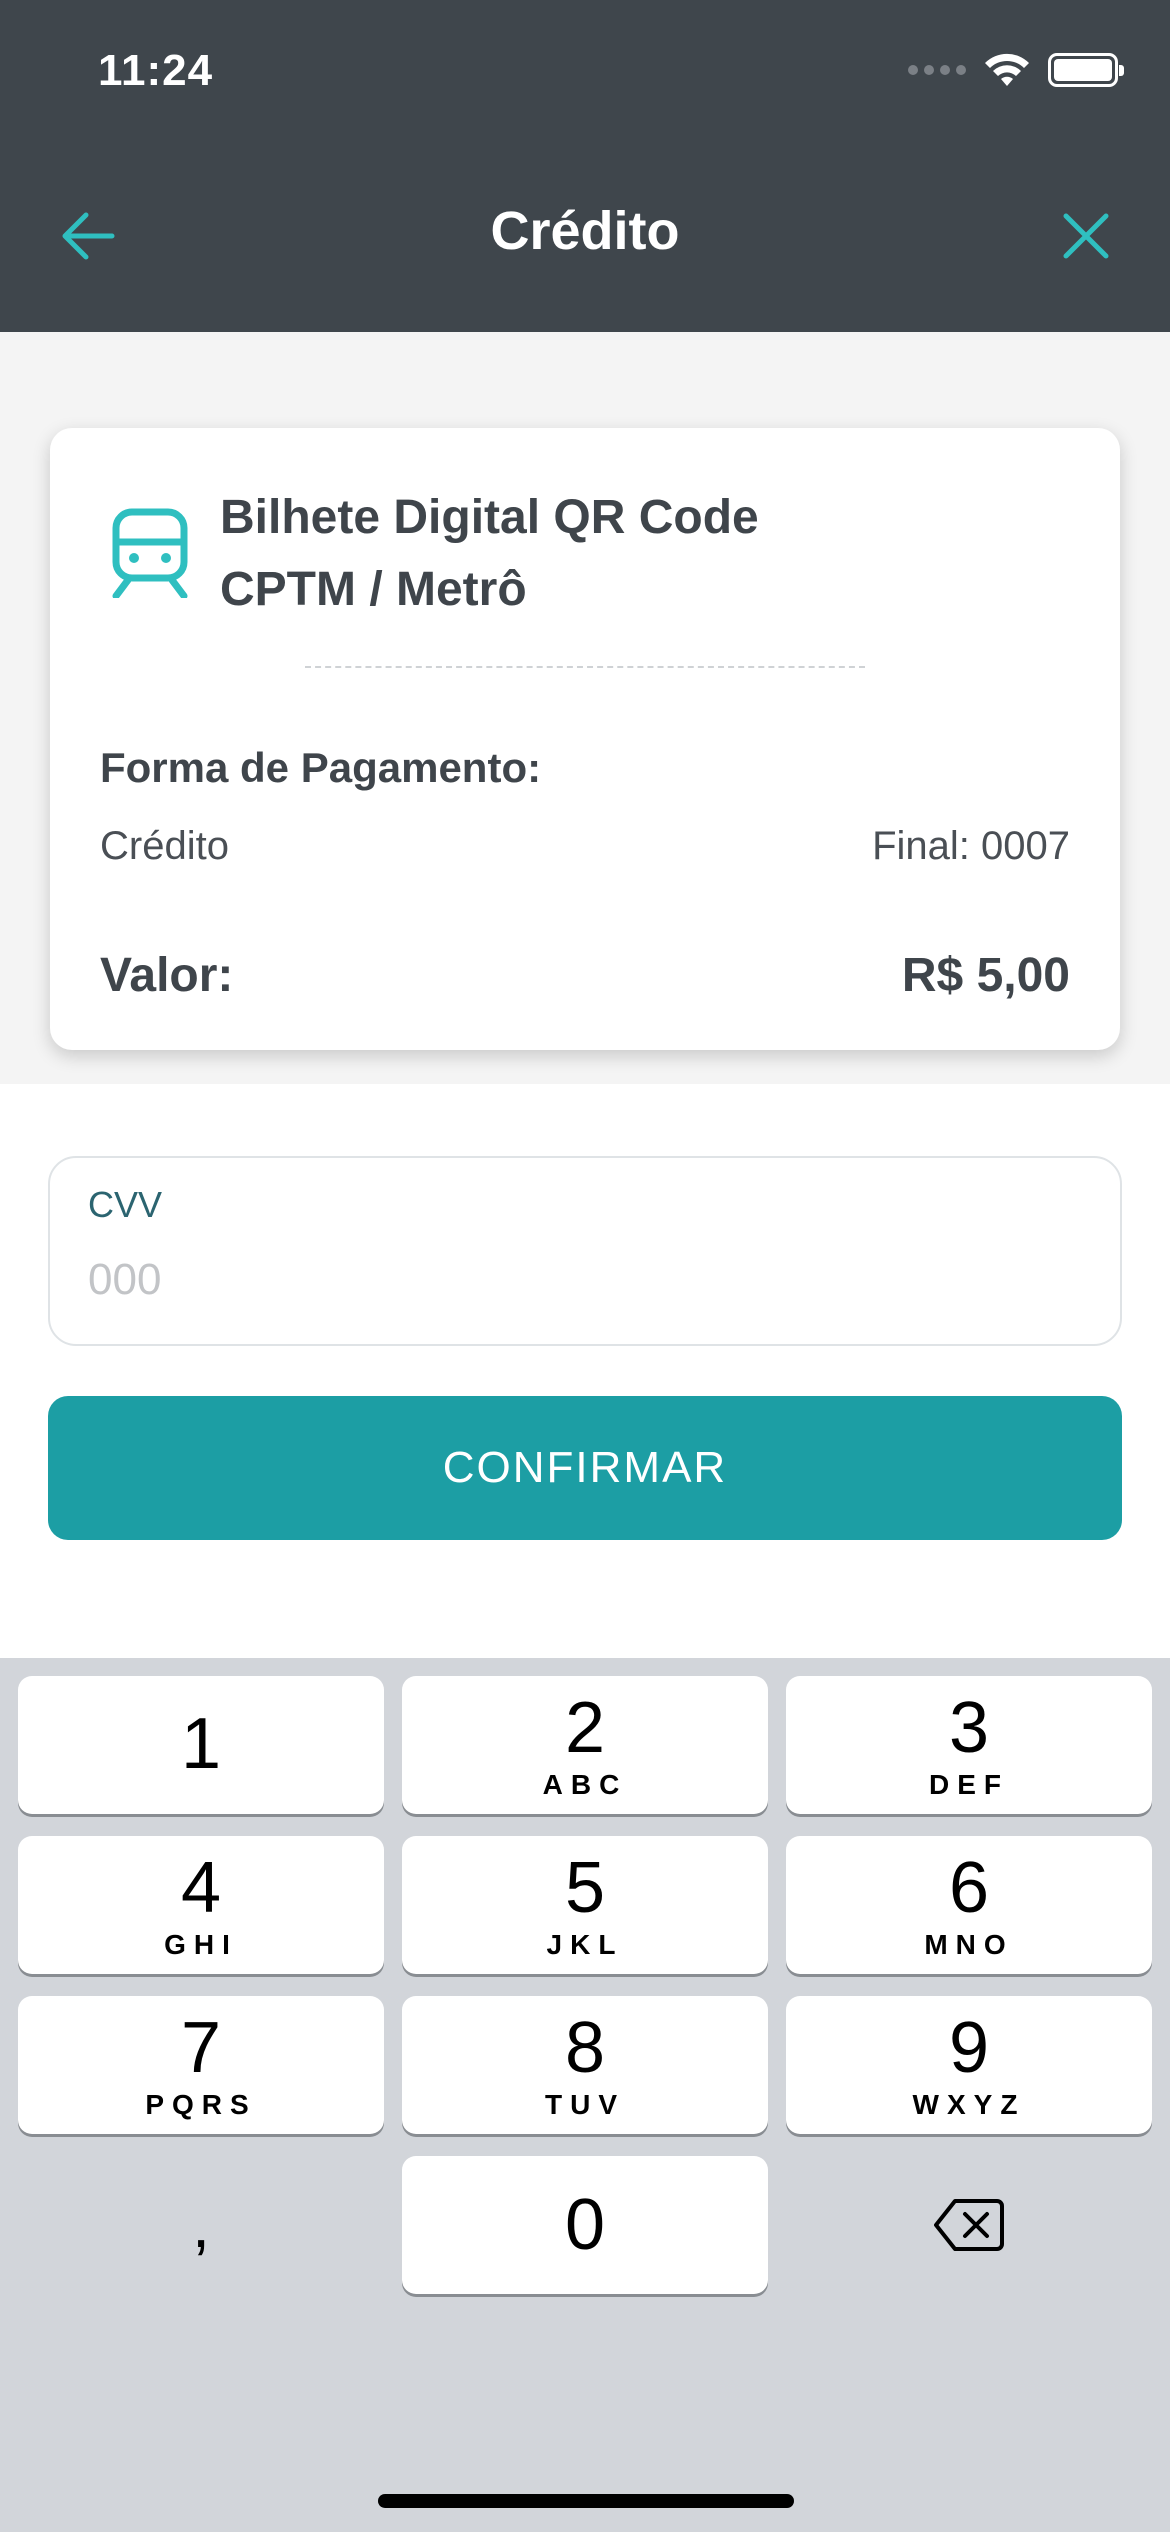 The width and height of the screenshot is (1170, 2532). Describe the element at coordinates (585, 1784) in the screenshot. I see `key-letters: ABC` at that location.